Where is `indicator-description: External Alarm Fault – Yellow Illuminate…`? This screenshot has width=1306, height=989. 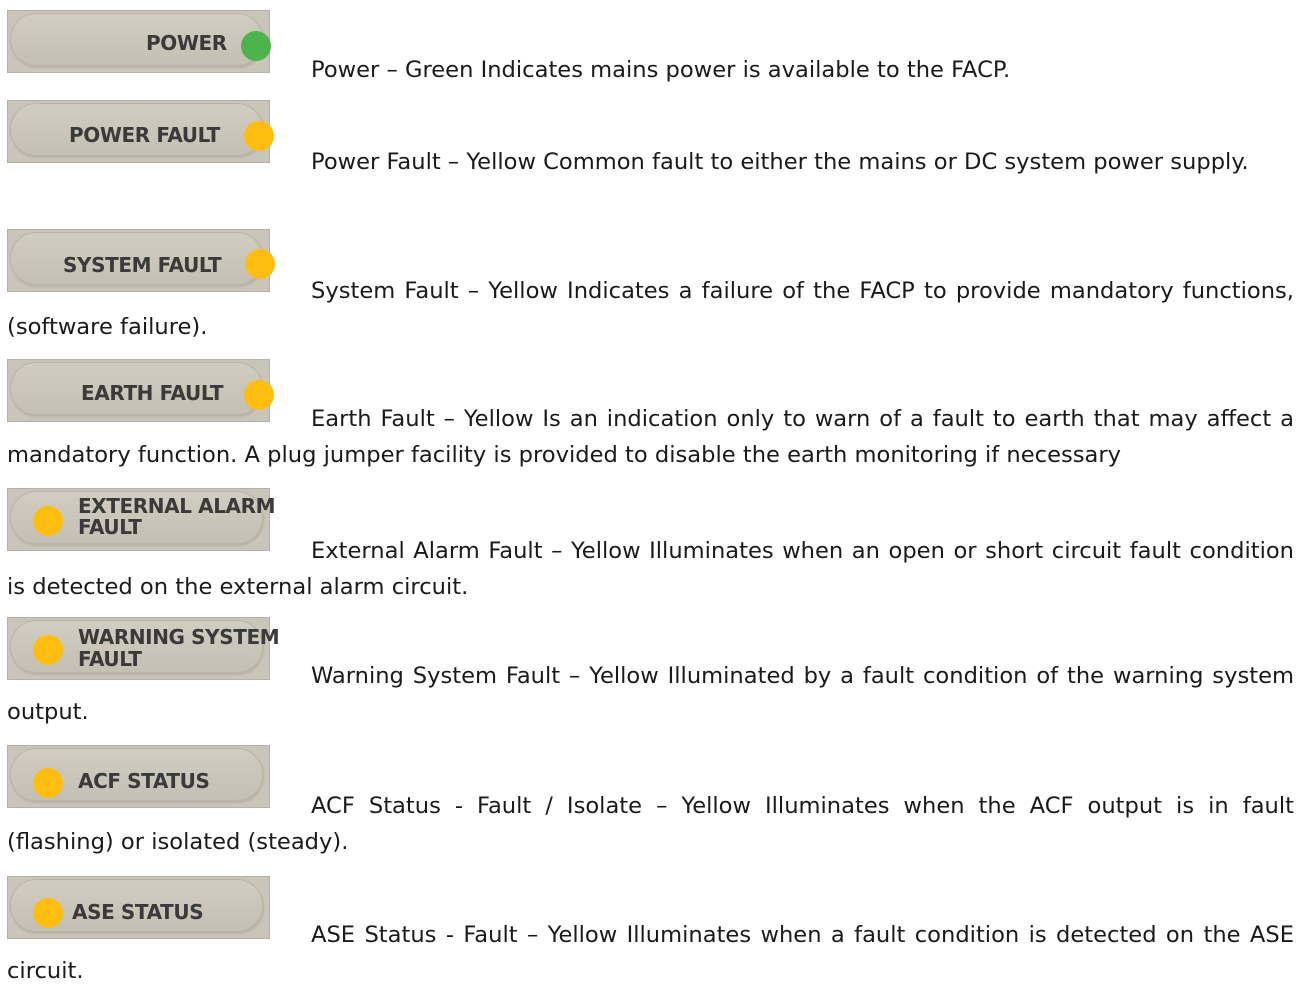 indicator-description: External Alarm Fault – Yellow Illuminate… is located at coordinates (650, 569).